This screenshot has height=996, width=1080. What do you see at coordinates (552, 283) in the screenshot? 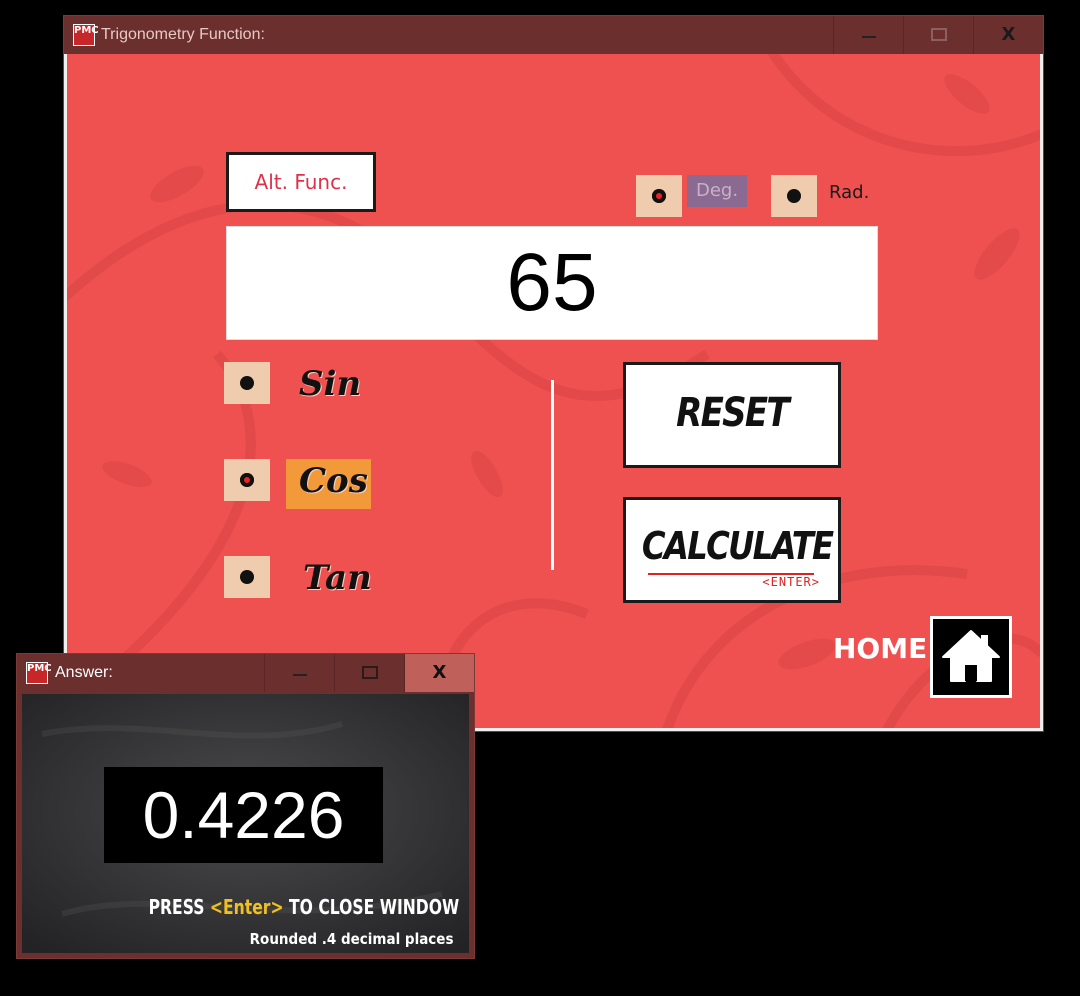
I see `angle-input: 65` at bounding box center [552, 283].